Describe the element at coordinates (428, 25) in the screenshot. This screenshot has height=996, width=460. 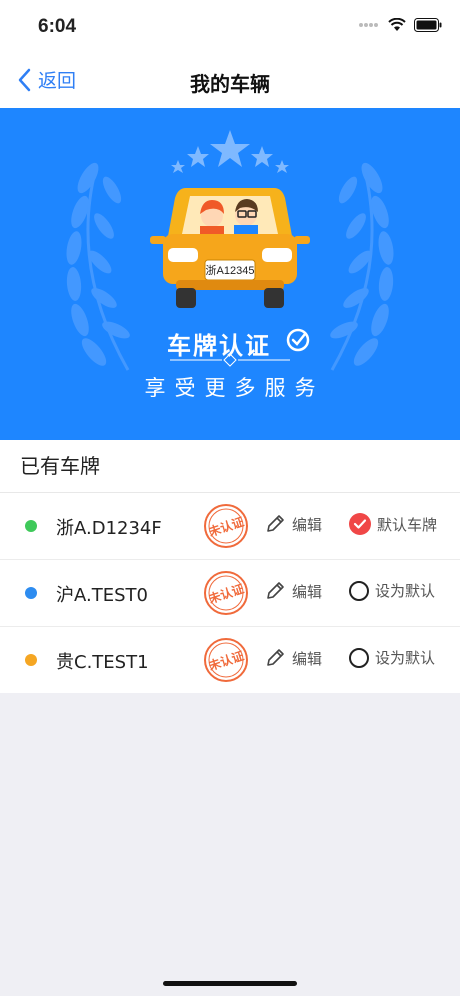
I see `battery-icon` at that location.